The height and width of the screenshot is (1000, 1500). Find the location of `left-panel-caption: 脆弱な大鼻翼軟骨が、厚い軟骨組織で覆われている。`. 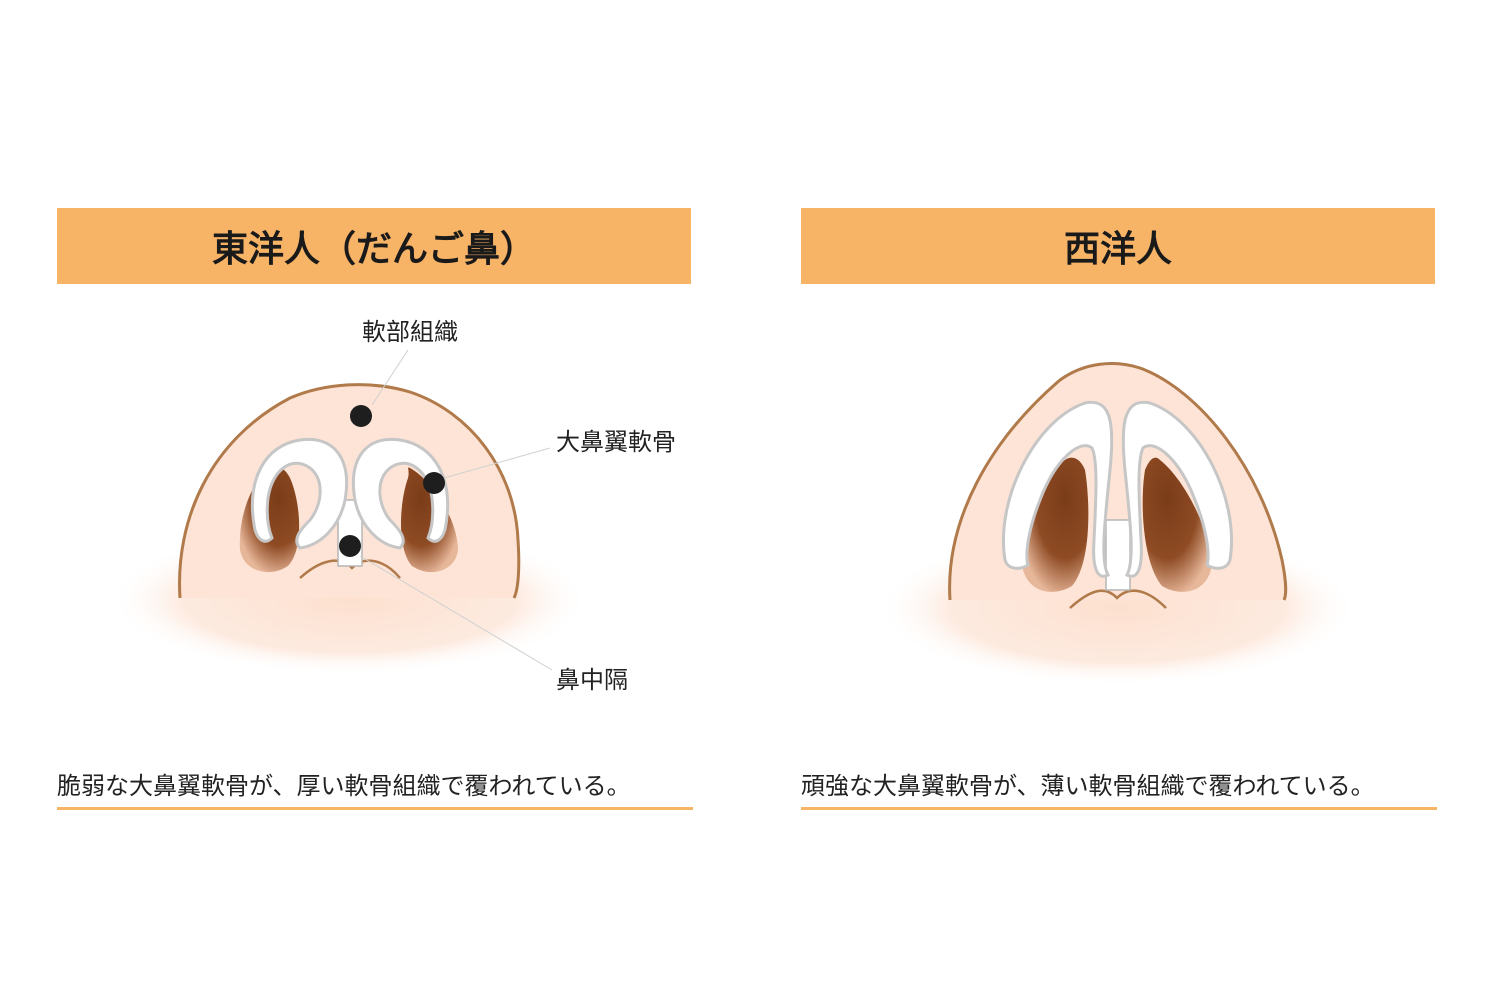

left-panel-caption: 脆弱な大鼻翼軟骨が、厚い軟骨組織で覆われている。 is located at coordinates (375, 788).